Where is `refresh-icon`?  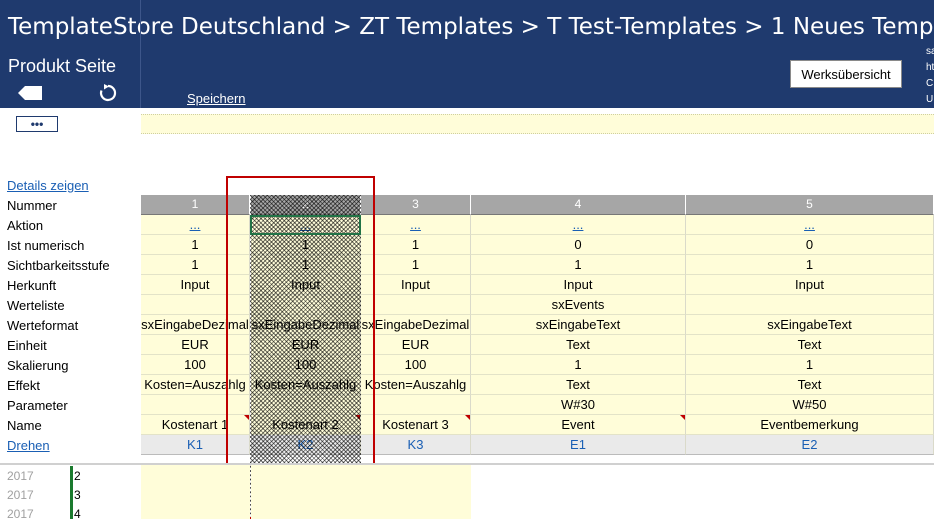
refresh-icon is located at coordinates (108, 93).